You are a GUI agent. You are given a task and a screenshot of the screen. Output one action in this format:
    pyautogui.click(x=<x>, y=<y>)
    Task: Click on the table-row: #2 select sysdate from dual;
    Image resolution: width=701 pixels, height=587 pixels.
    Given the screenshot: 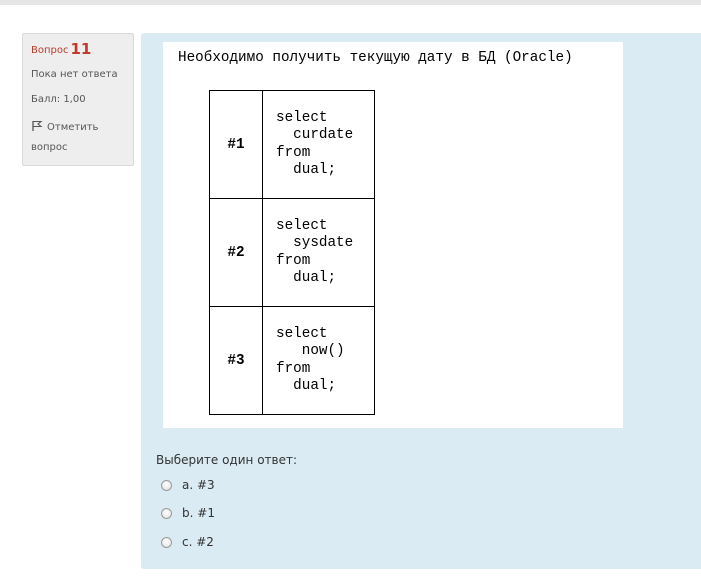 What is the action you would take?
    pyautogui.click(x=292, y=252)
    